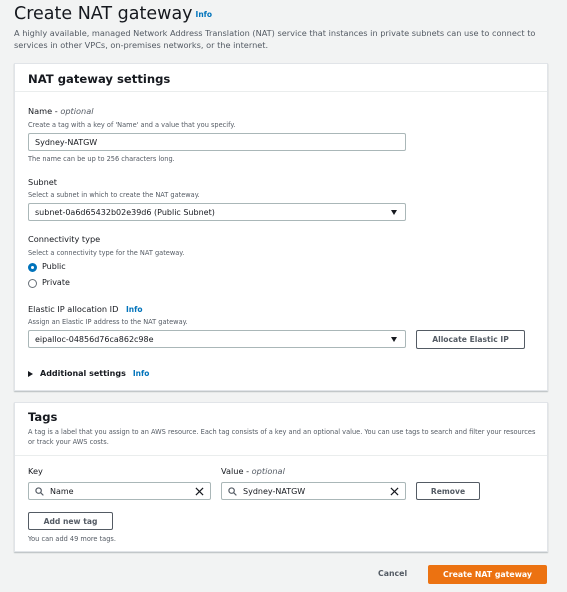 This screenshot has height=592, width=567. I want to click on connectivity-label: Connectivity type, so click(64, 239).